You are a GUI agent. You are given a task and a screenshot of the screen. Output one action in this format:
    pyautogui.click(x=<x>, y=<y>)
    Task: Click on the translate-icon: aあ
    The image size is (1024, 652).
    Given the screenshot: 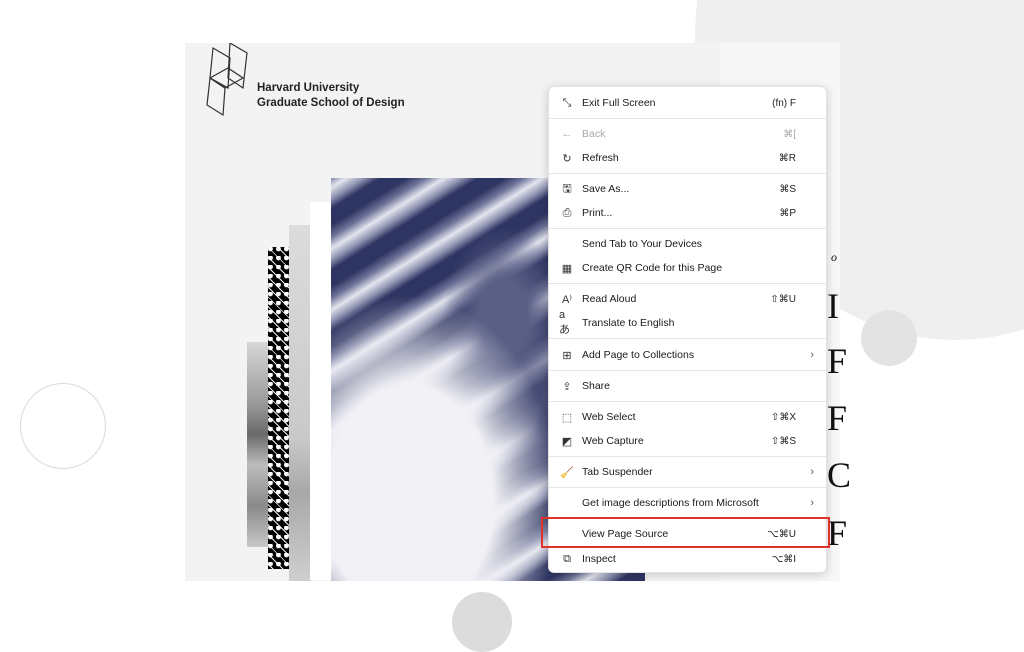 What is the action you would take?
    pyautogui.click(x=564, y=322)
    